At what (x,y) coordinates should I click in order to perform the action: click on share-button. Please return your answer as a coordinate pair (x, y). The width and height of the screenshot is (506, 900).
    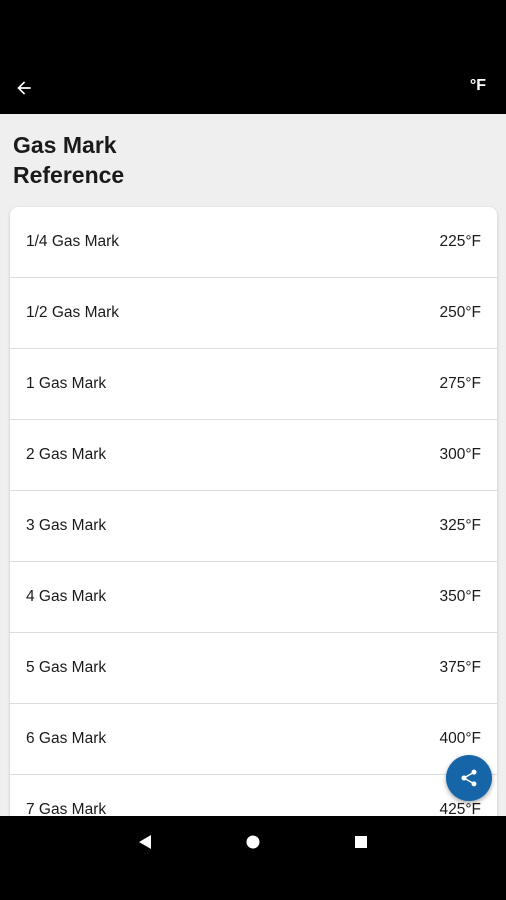
    Looking at the image, I should click on (469, 778).